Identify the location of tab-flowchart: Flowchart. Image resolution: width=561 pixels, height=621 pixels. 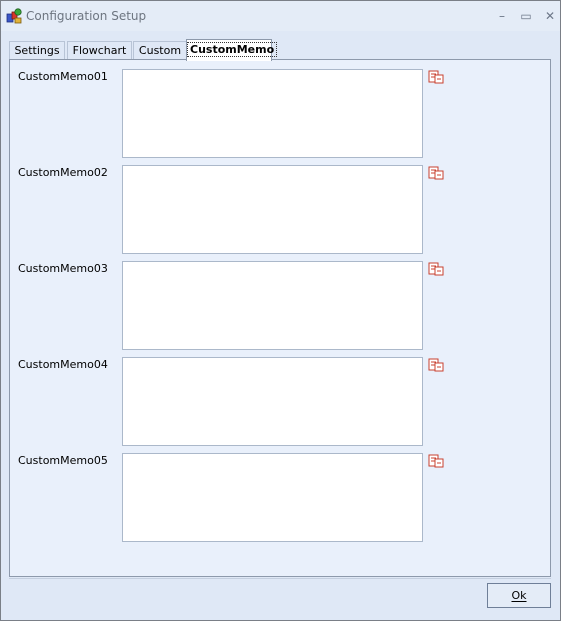
(99, 50).